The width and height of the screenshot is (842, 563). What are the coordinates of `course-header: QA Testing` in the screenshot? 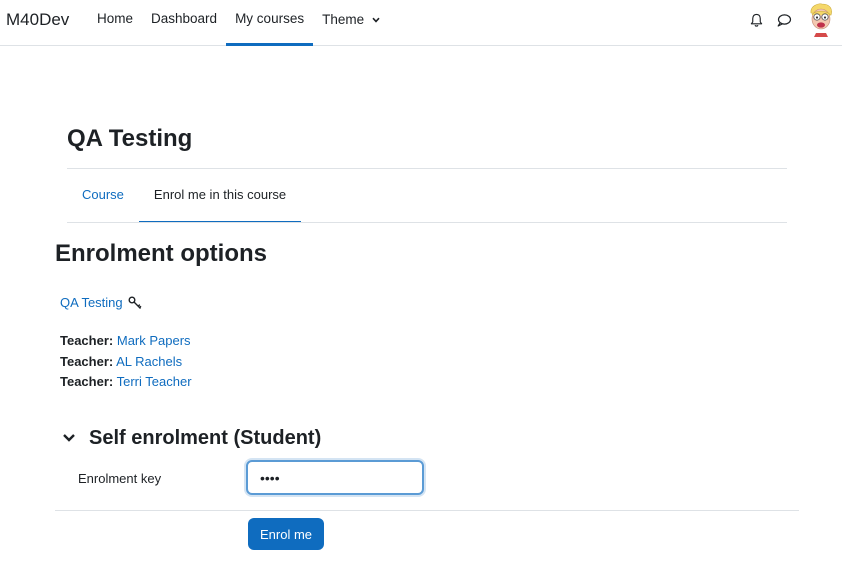 It's located at (427, 139).